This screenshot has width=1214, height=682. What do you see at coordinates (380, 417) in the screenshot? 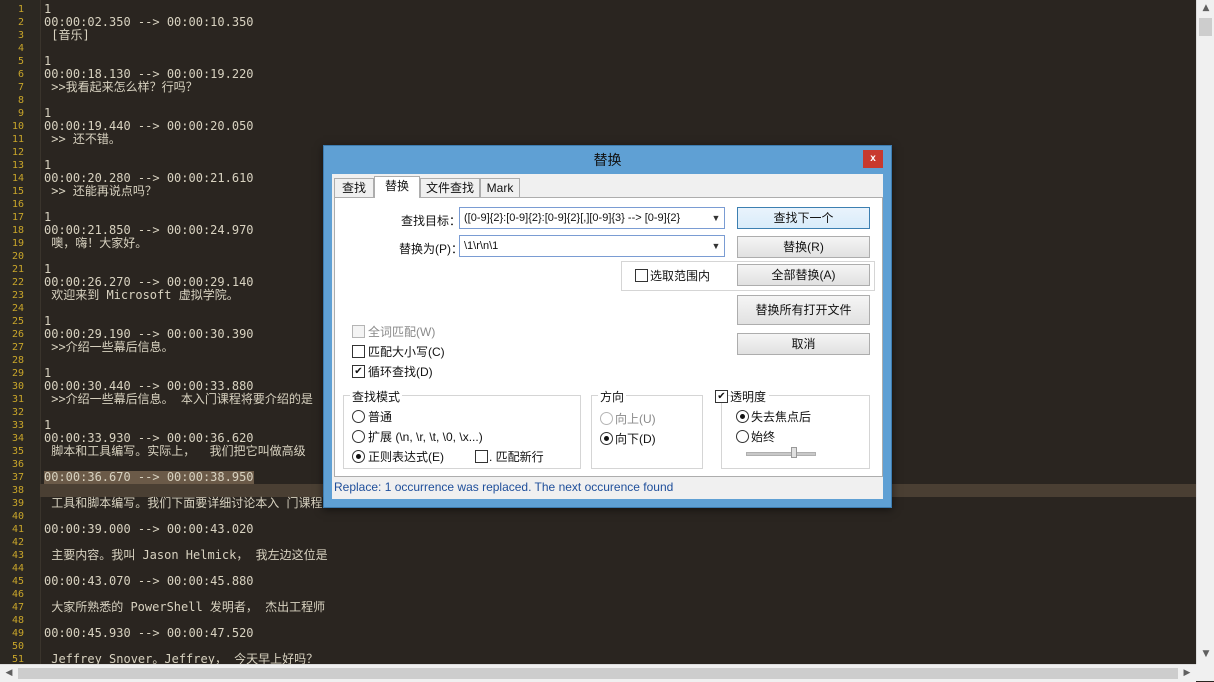
I see `mode-normal-label: 普通` at bounding box center [380, 417].